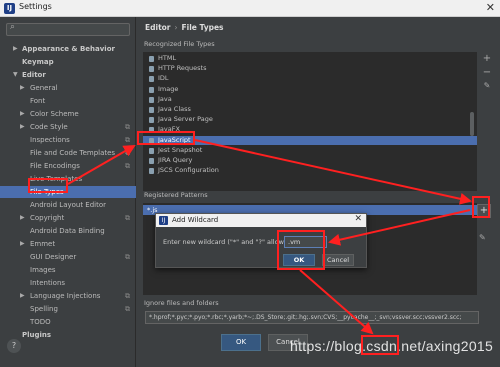 Image resolution: width=500 pixels, height=367 pixels. I want to click on sidebar-item-label: Copyright, so click(47, 218).